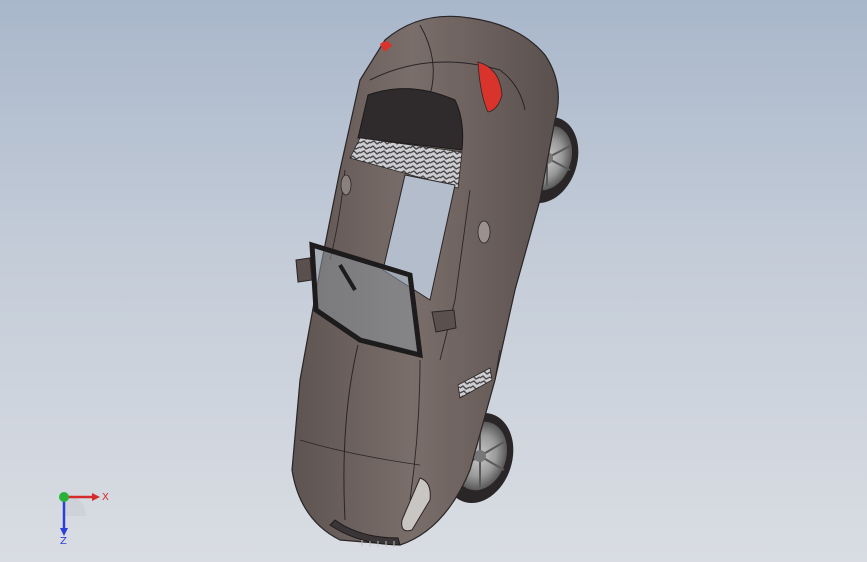 This screenshot has height=562, width=867. Describe the element at coordinates (444, 321) in the screenshot. I see `mirror-right` at that location.